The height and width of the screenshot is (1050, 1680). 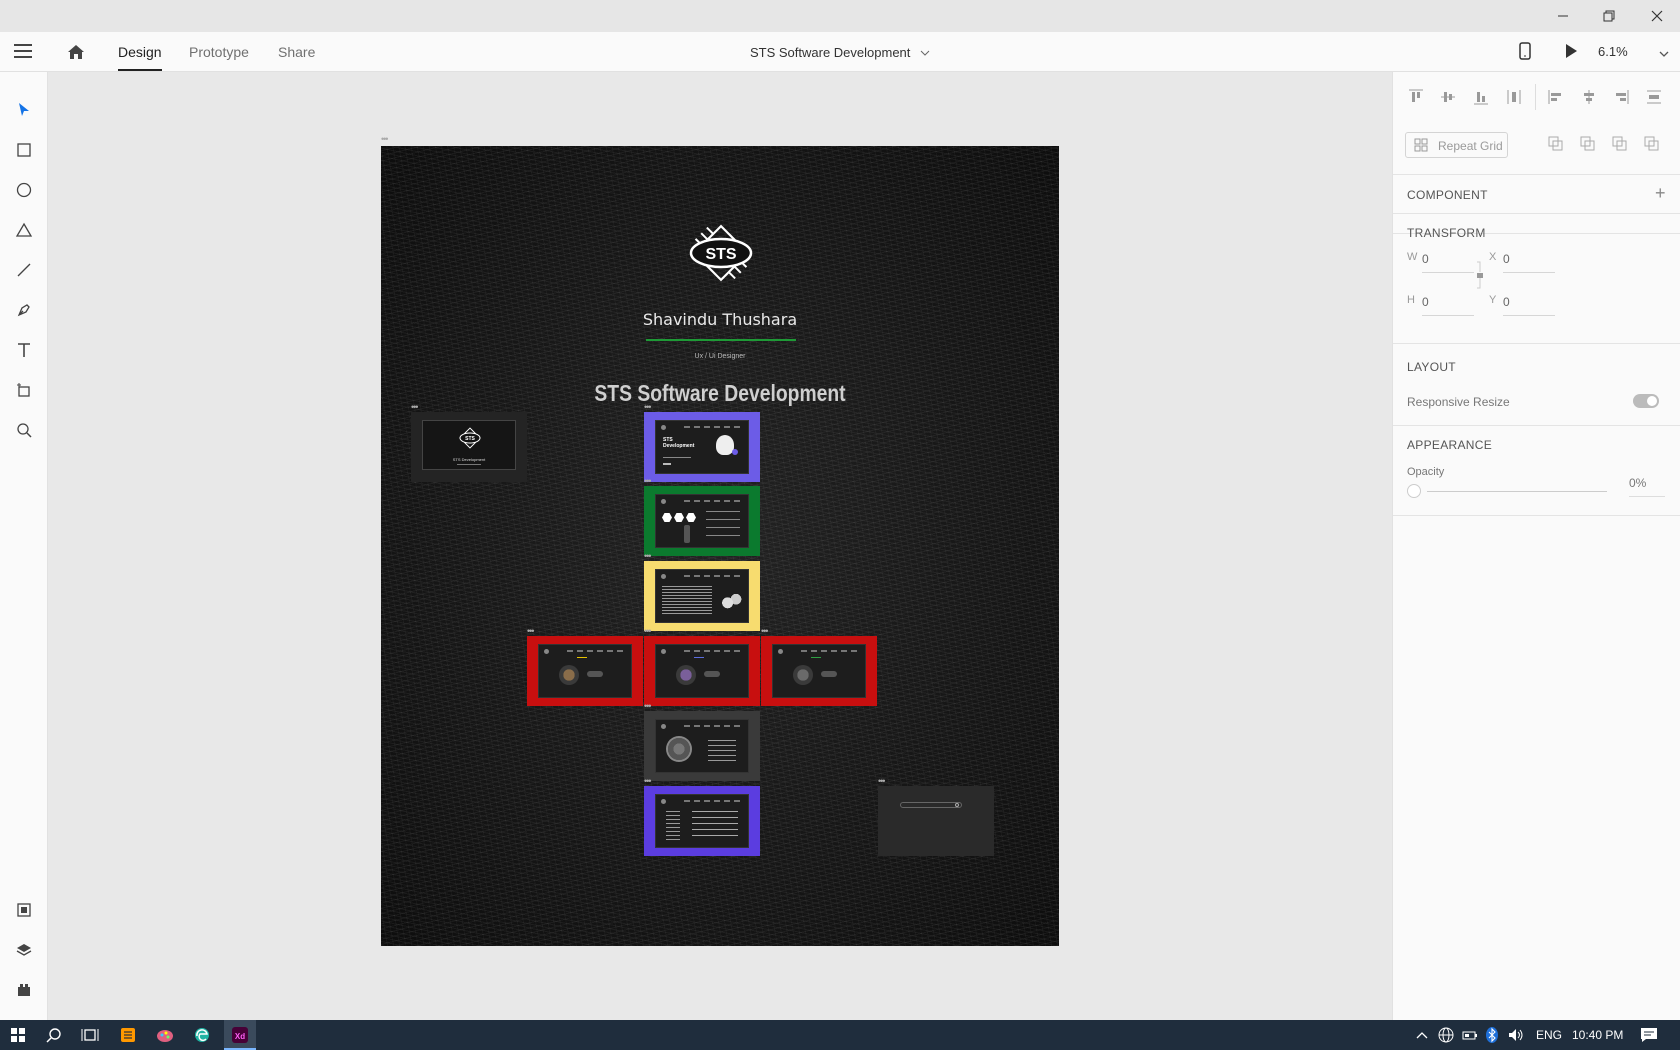 I want to click on artboard-icon, so click(x=24, y=390).